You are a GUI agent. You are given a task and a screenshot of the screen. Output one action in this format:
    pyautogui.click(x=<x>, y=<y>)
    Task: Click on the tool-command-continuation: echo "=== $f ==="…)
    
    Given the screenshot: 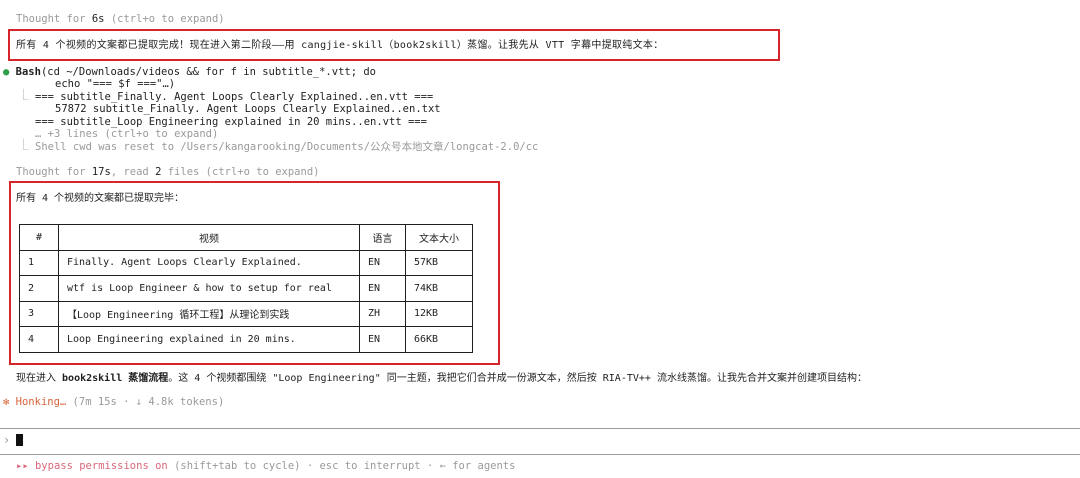 What is the action you would take?
    pyautogui.click(x=115, y=84)
    